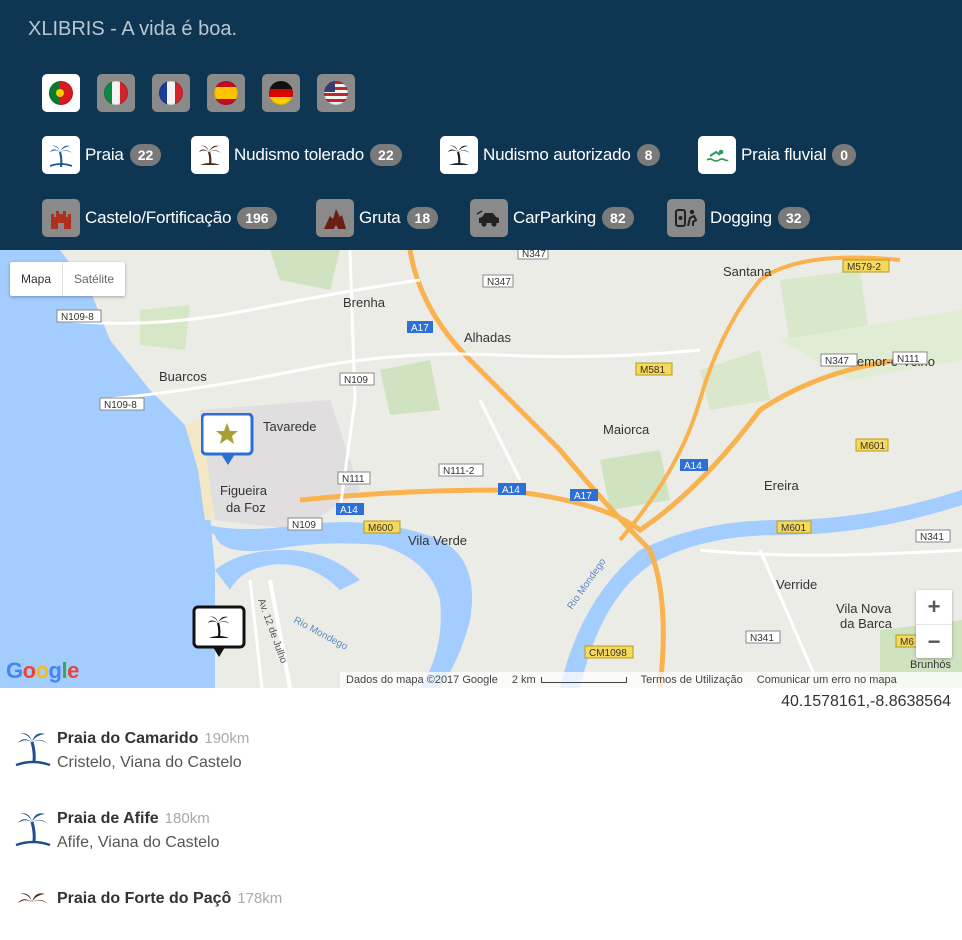 Image resolution: width=962 pixels, height=940 pixels. What do you see at coordinates (796, 584) in the screenshot?
I see `place-label: Verride` at bounding box center [796, 584].